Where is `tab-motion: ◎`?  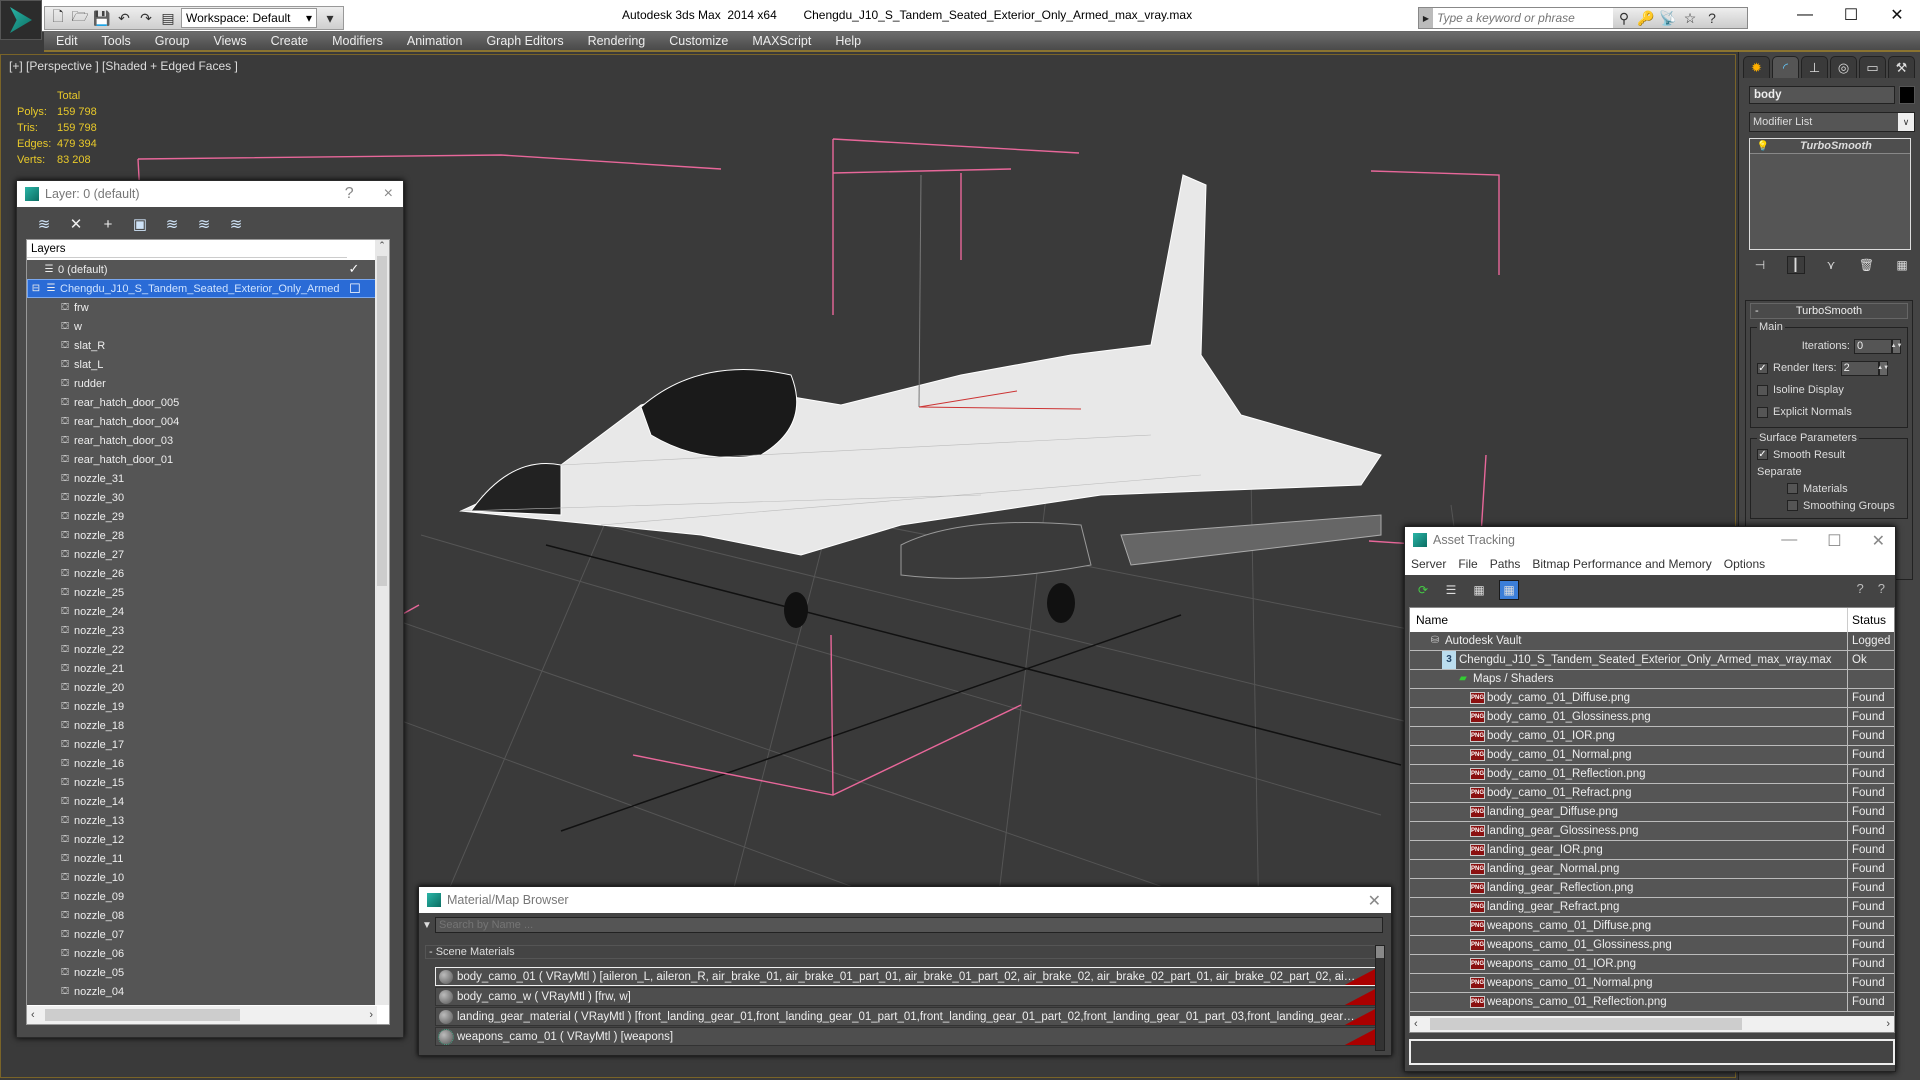 tab-motion: ◎ is located at coordinates (1843, 67).